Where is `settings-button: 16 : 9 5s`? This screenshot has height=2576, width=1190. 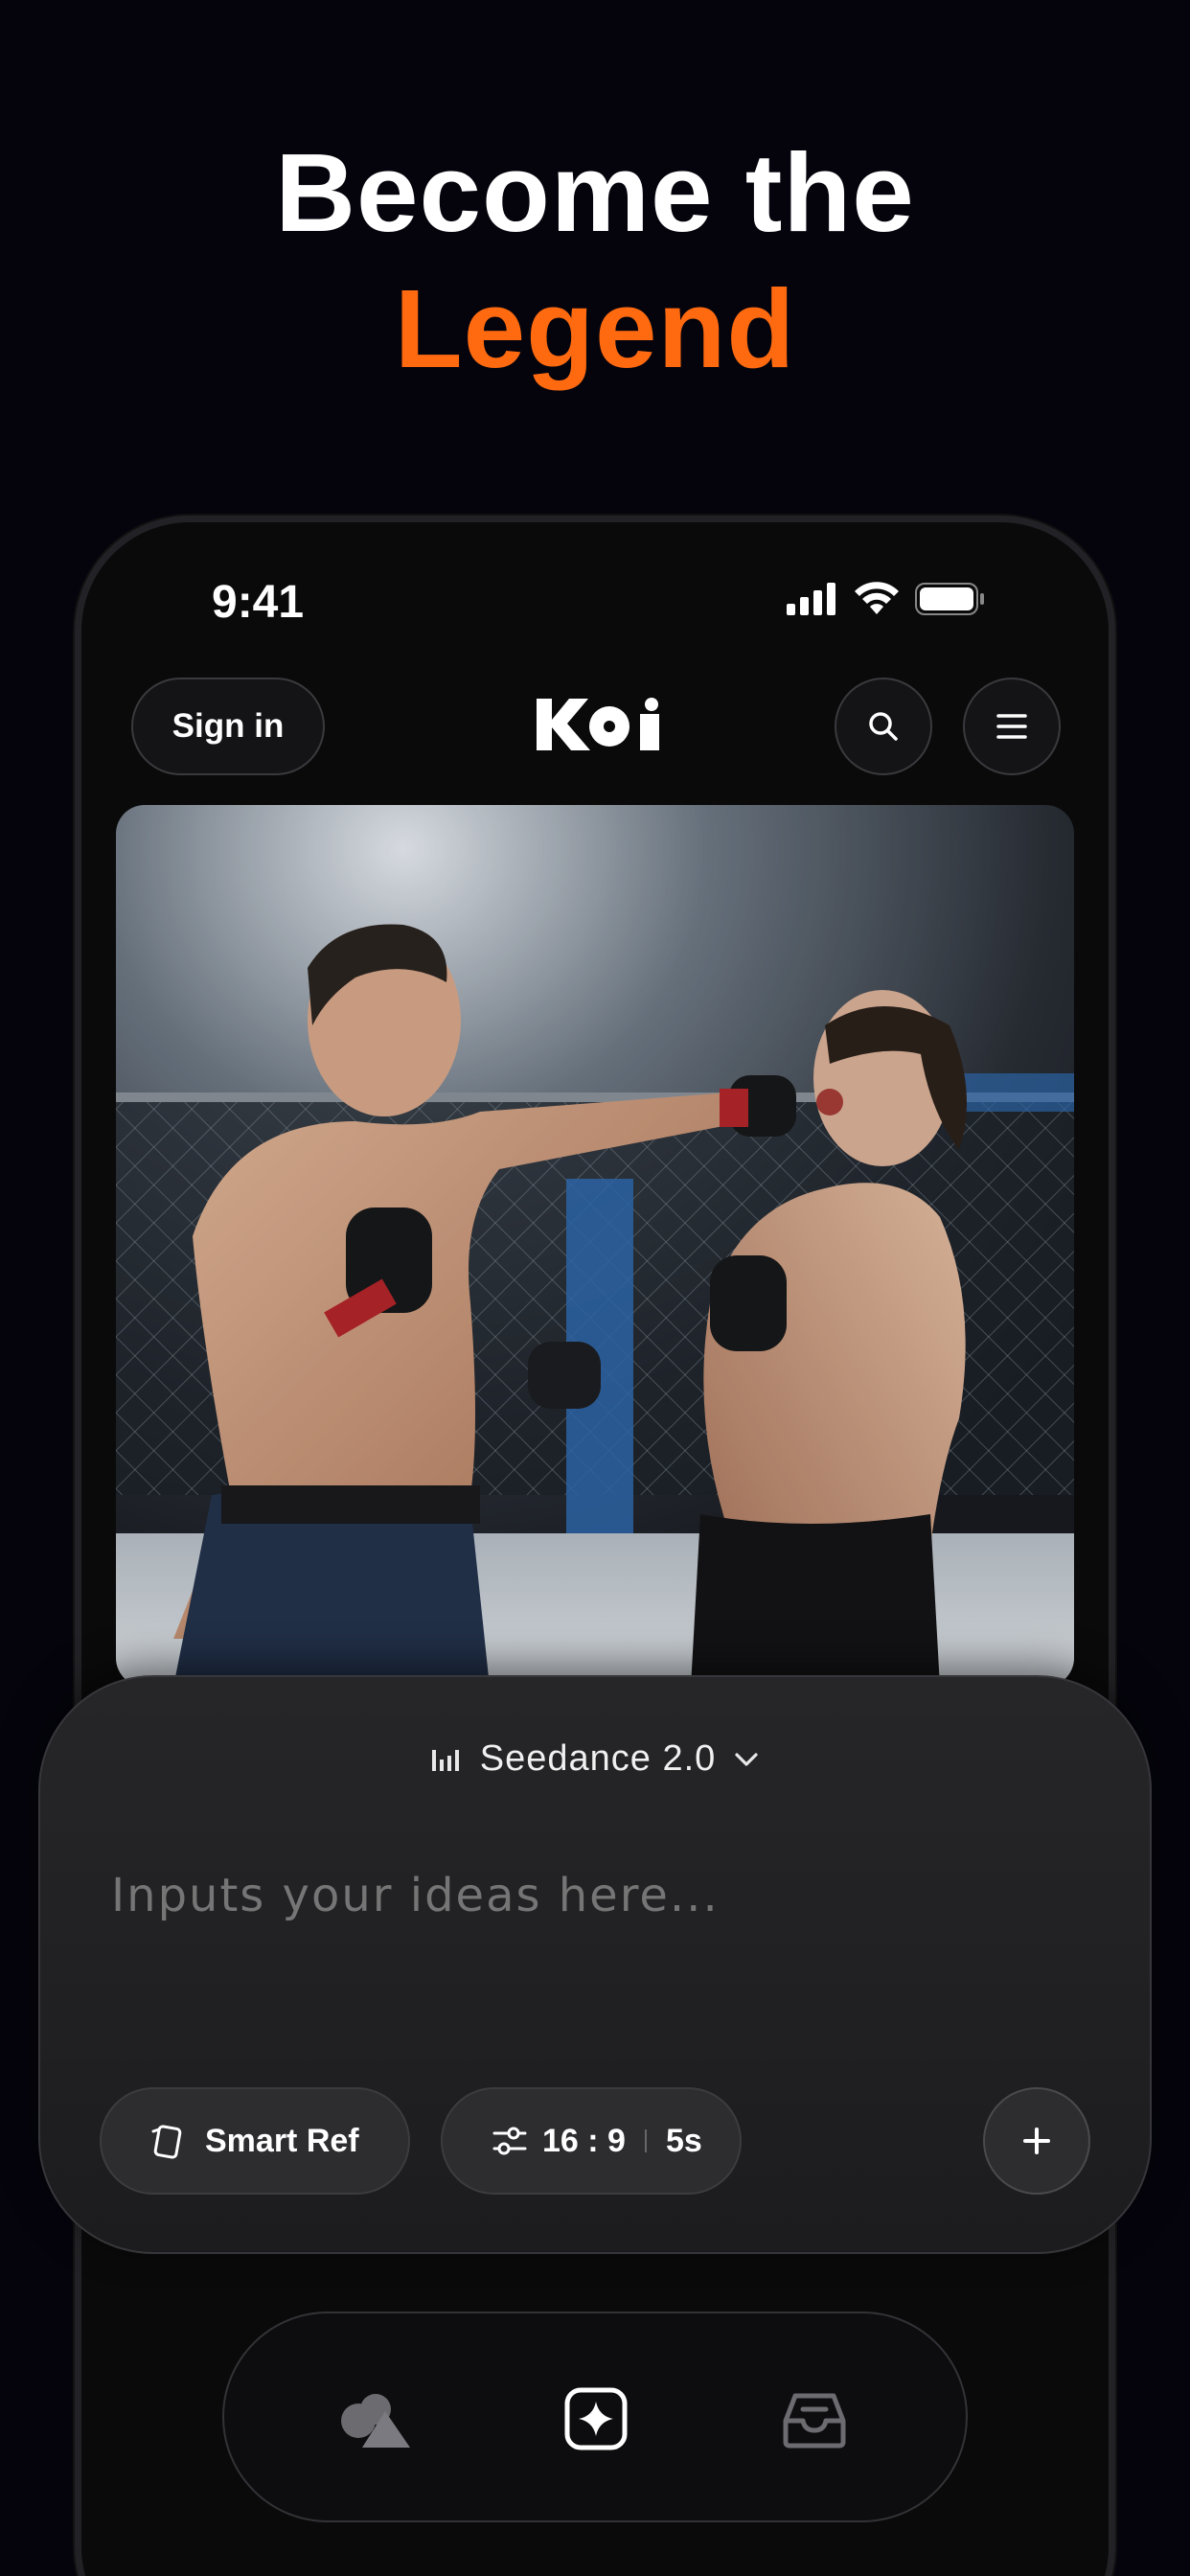 settings-button: 16 : 9 5s is located at coordinates (591, 2141).